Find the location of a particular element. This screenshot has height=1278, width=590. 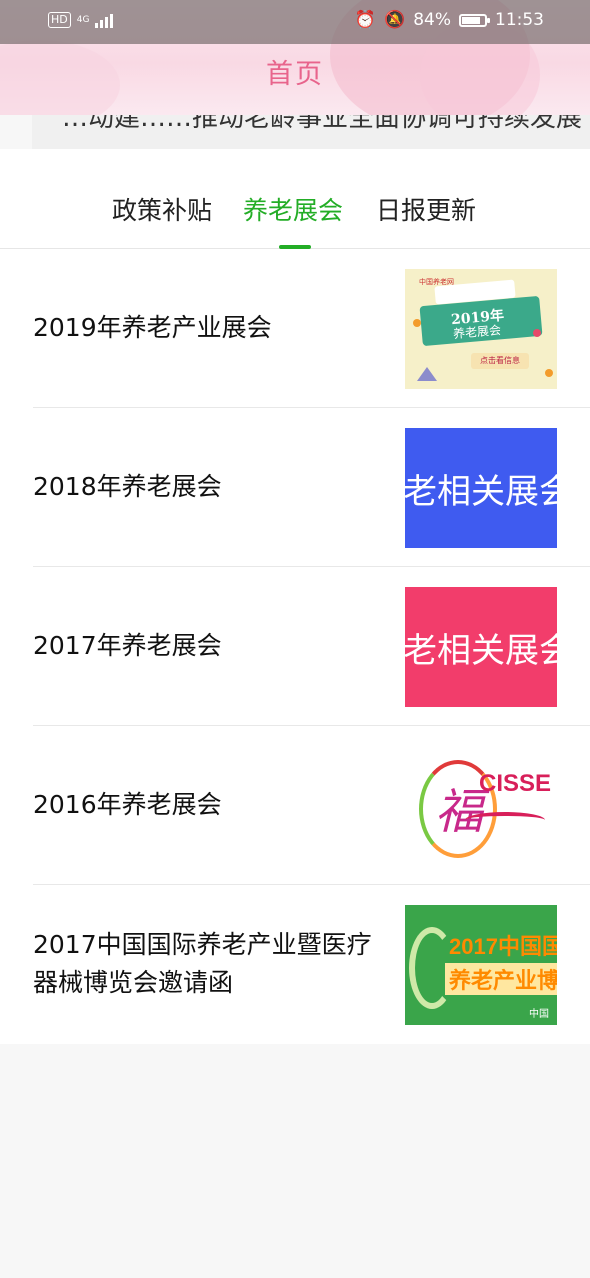

battery-icon is located at coordinates (474, 20).